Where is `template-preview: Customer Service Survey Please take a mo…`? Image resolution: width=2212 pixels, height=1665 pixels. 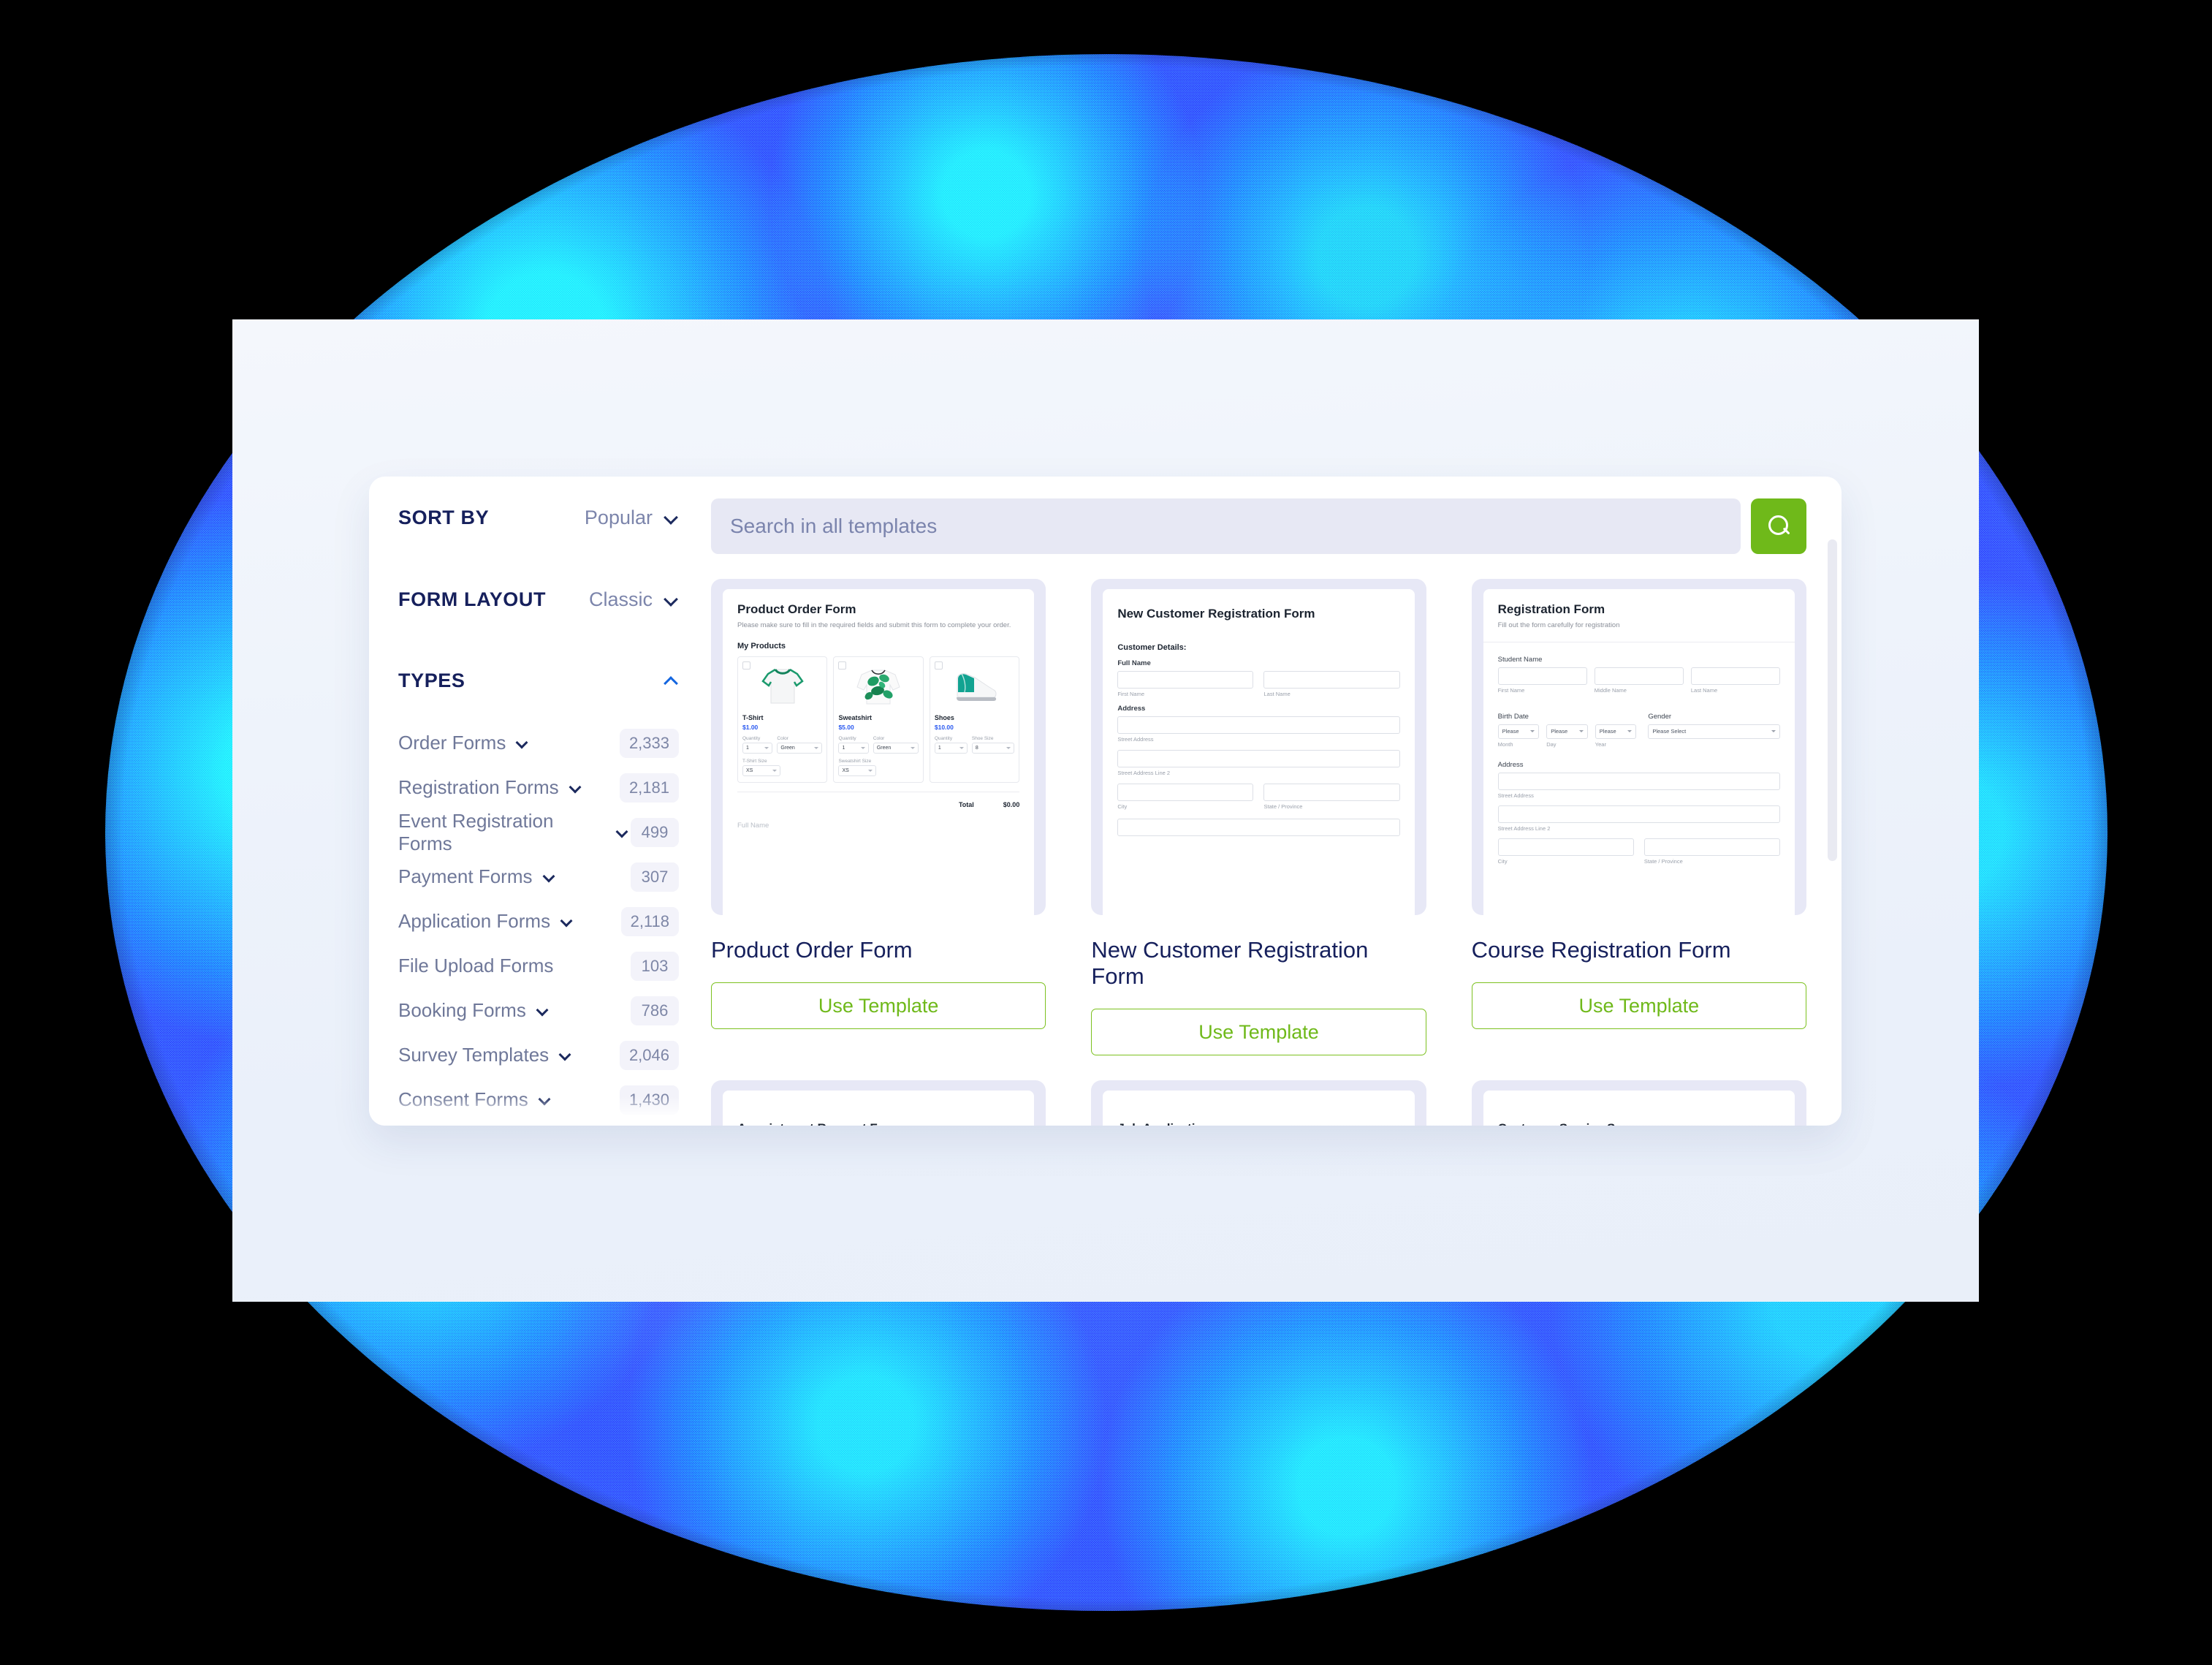
template-preview: Customer Service Survey Please take a mo… is located at coordinates (1638, 1103).